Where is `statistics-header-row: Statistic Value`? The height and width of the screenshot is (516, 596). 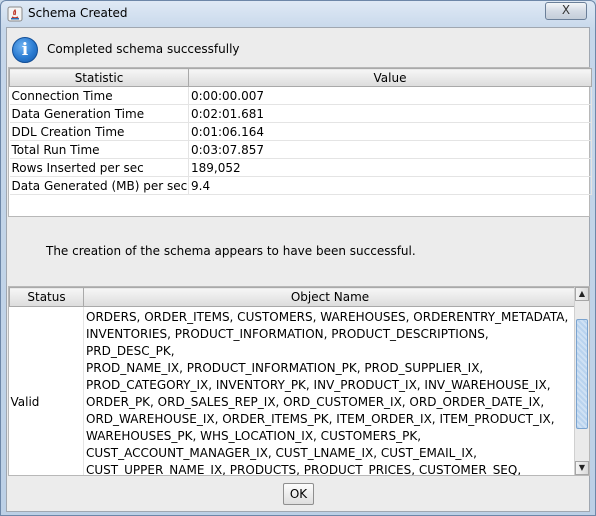
statistics-header-row: Statistic Value is located at coordinates (300, 77).